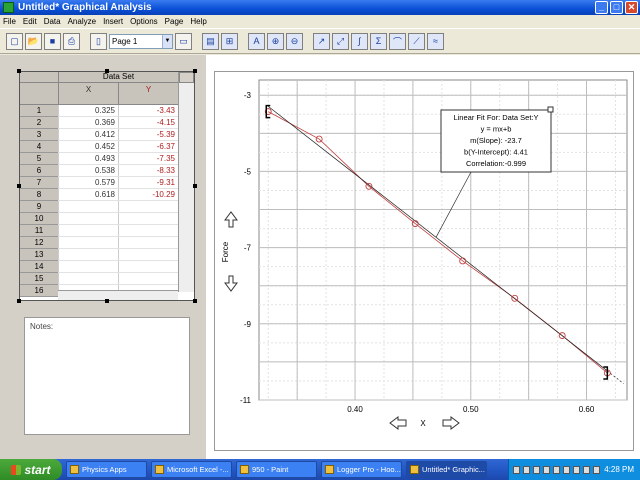 The width and height of the screenshot is (640, 480). Describe the element at coordinates (359, 41) in the screenshot. I see `integral-icon: ∫` at that location.